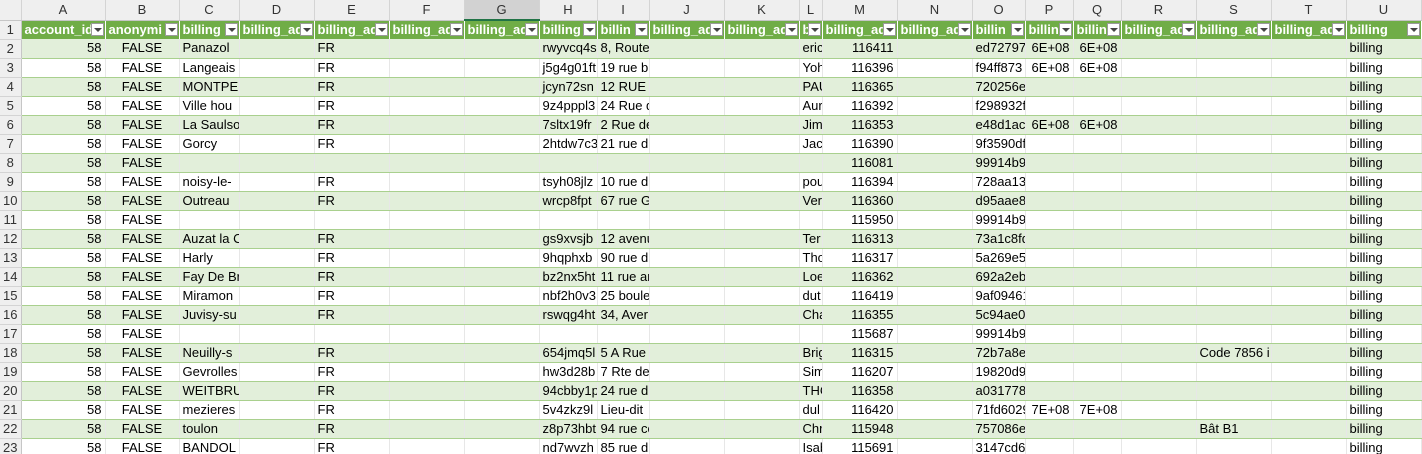 The height and width of the screenshot is (454, 1422). What do you see at coordinates (811, 446) in the screenshot?
I see `cell: Isab` at bounding box center [811, 446].